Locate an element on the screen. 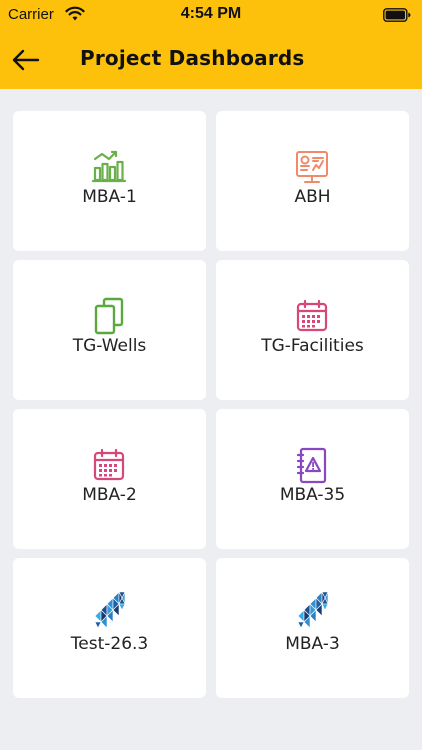 This screenshot has width=422, height=750. dashboard-card-test-26-3: Test-26.3 is located at coordinates (109, 628).